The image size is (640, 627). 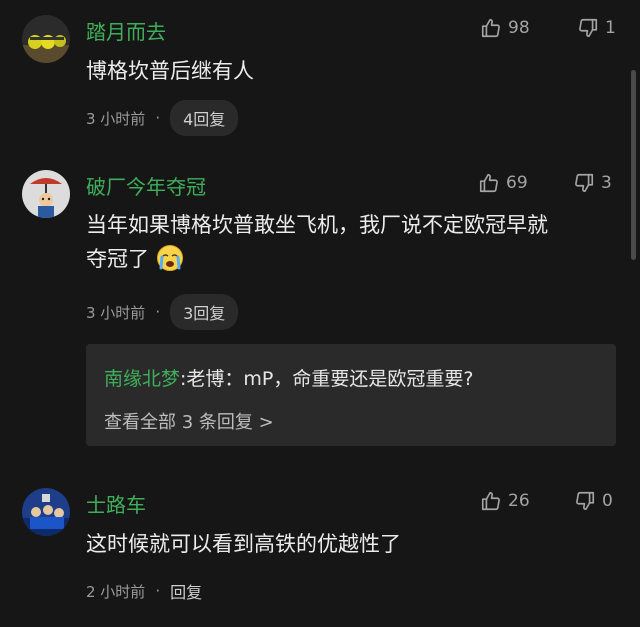 I want to click on comment-meta: 2 小时前 · 回复, so click(x=144, y=591).